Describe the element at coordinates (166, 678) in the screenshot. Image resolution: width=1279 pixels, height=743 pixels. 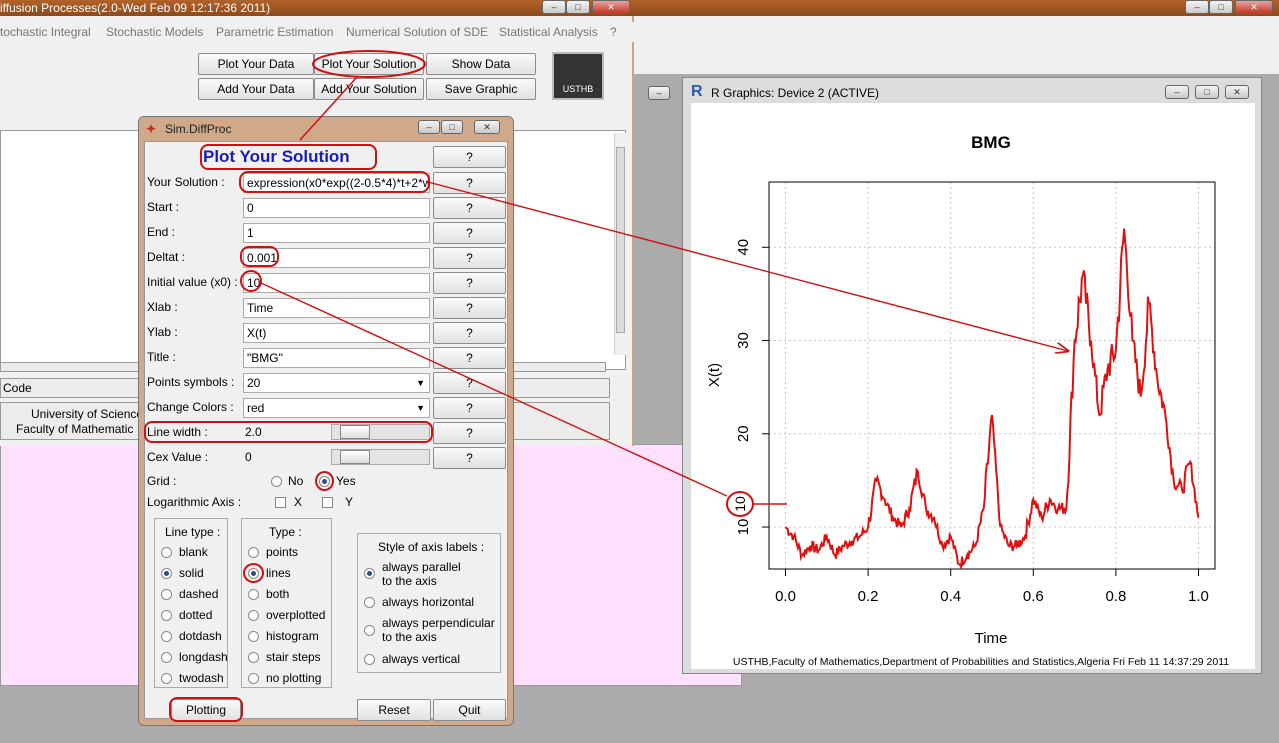
I see `lt-twodash-radio` at that location.